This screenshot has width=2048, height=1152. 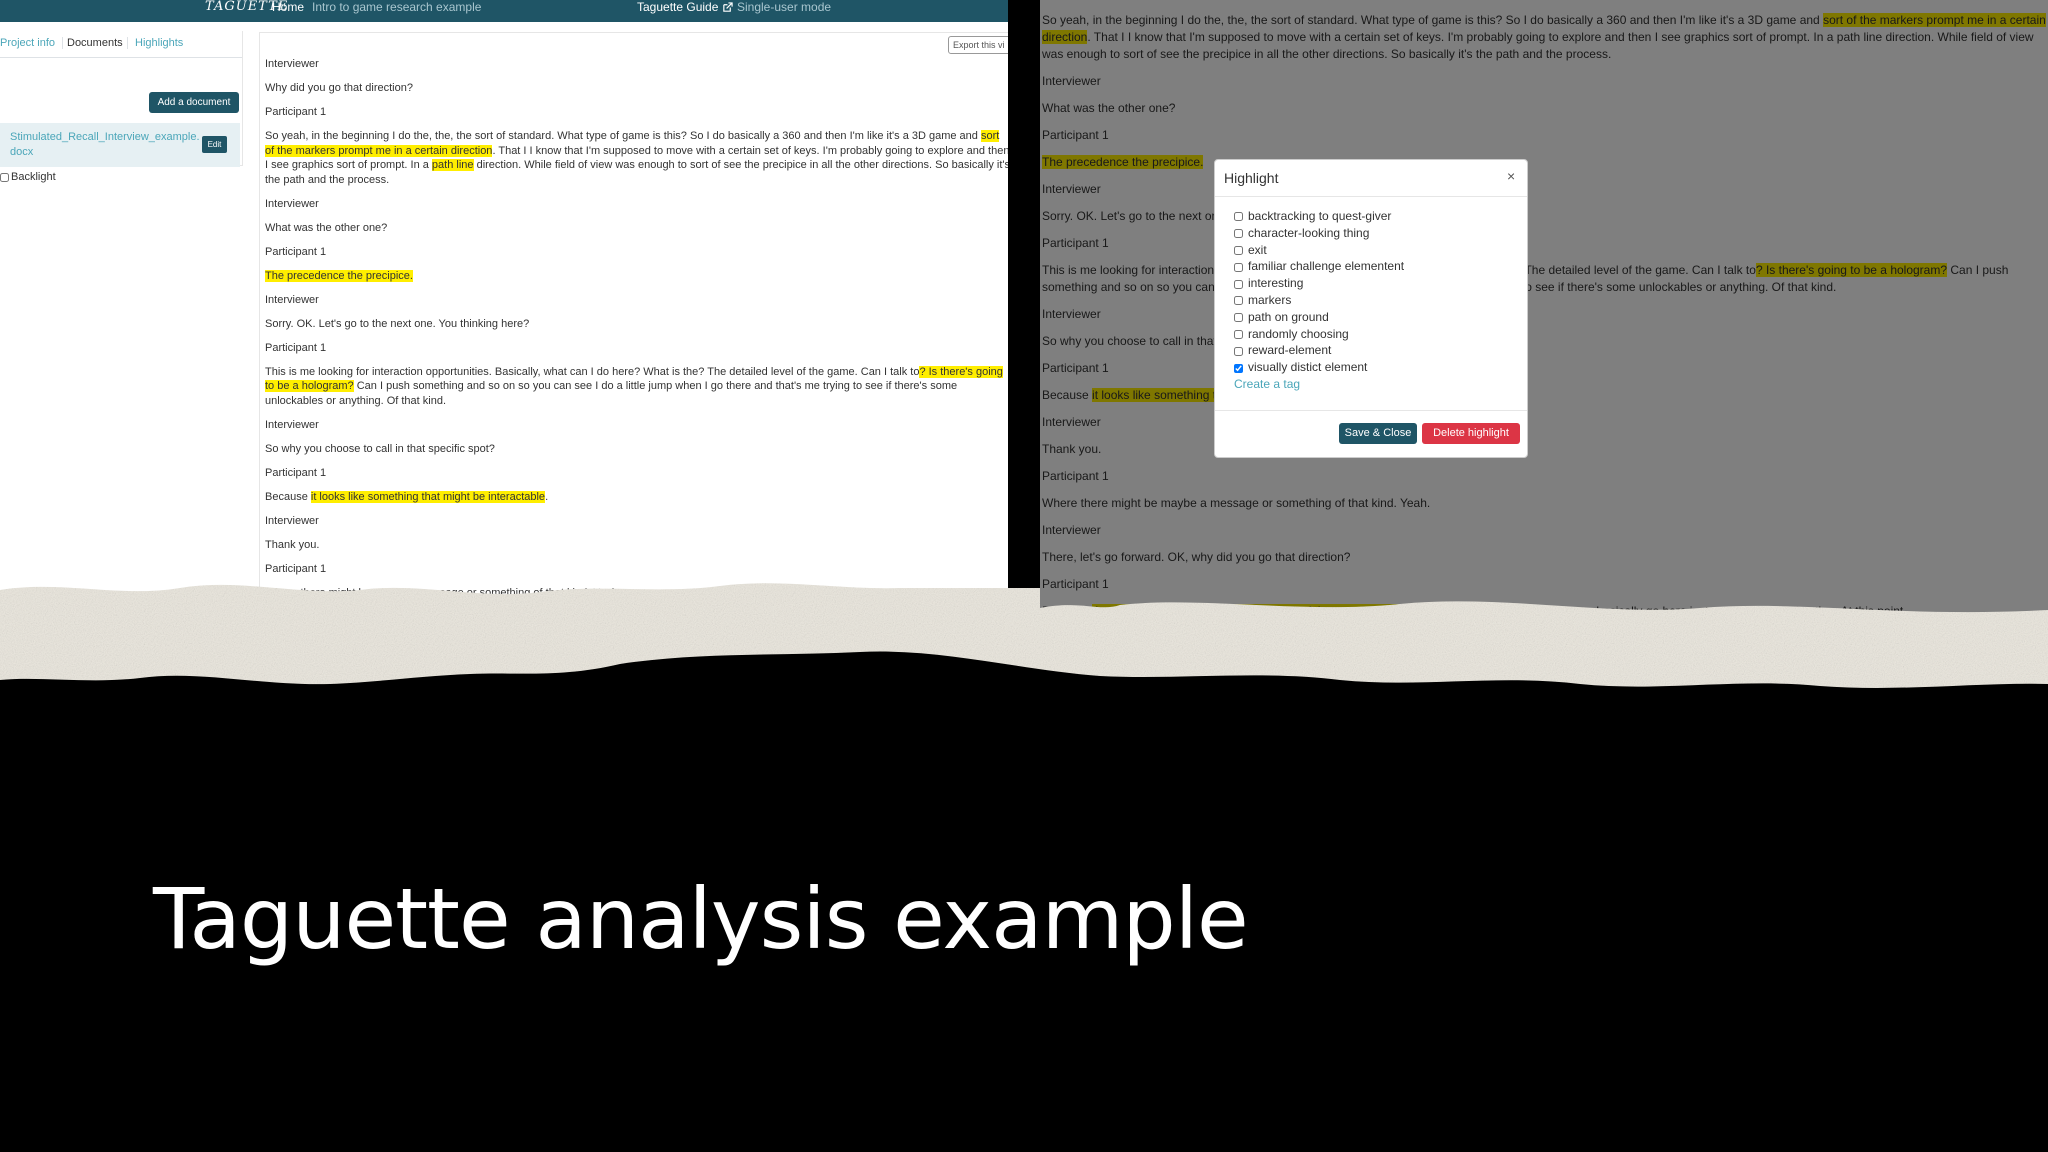 I want to click on close-icon: ×, so click(x=1511, y=176).